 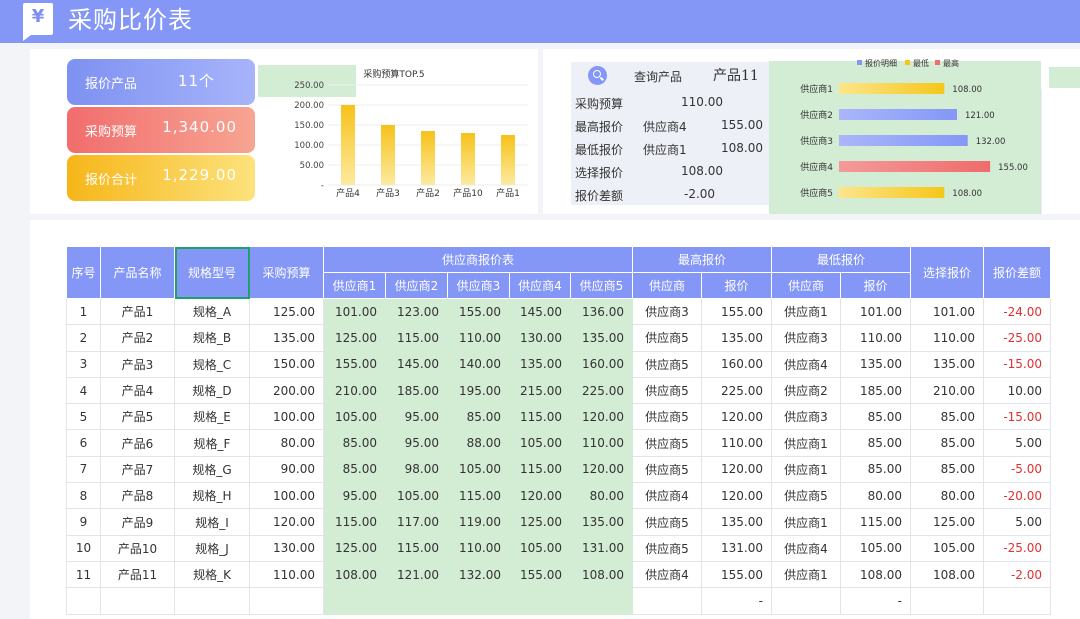 What do you see at coordinates (416, 390) in the screenshot?
I see `table-cell: 185.00` at bounding box center [416, 390].